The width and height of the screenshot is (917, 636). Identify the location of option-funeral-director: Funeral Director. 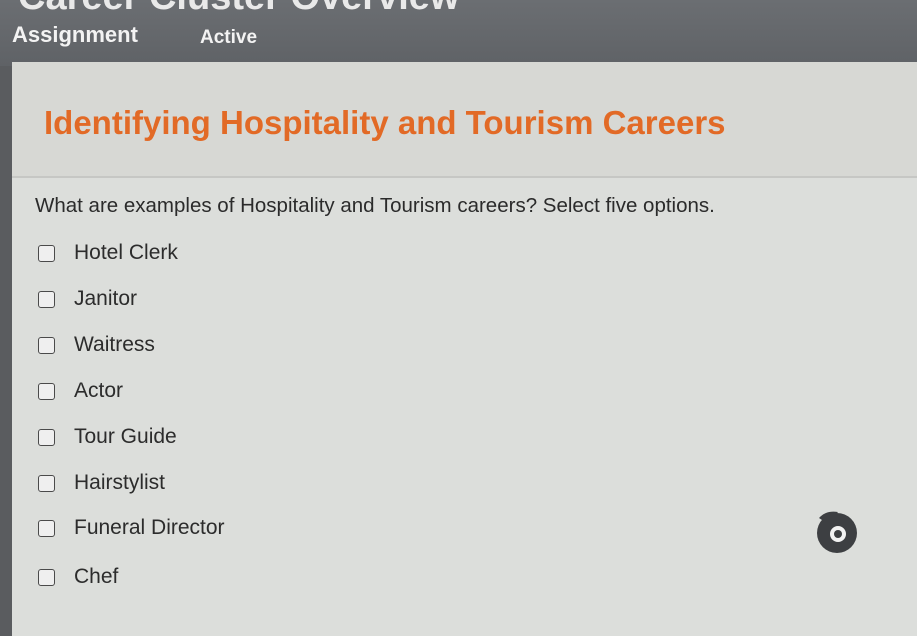
(131, 528).